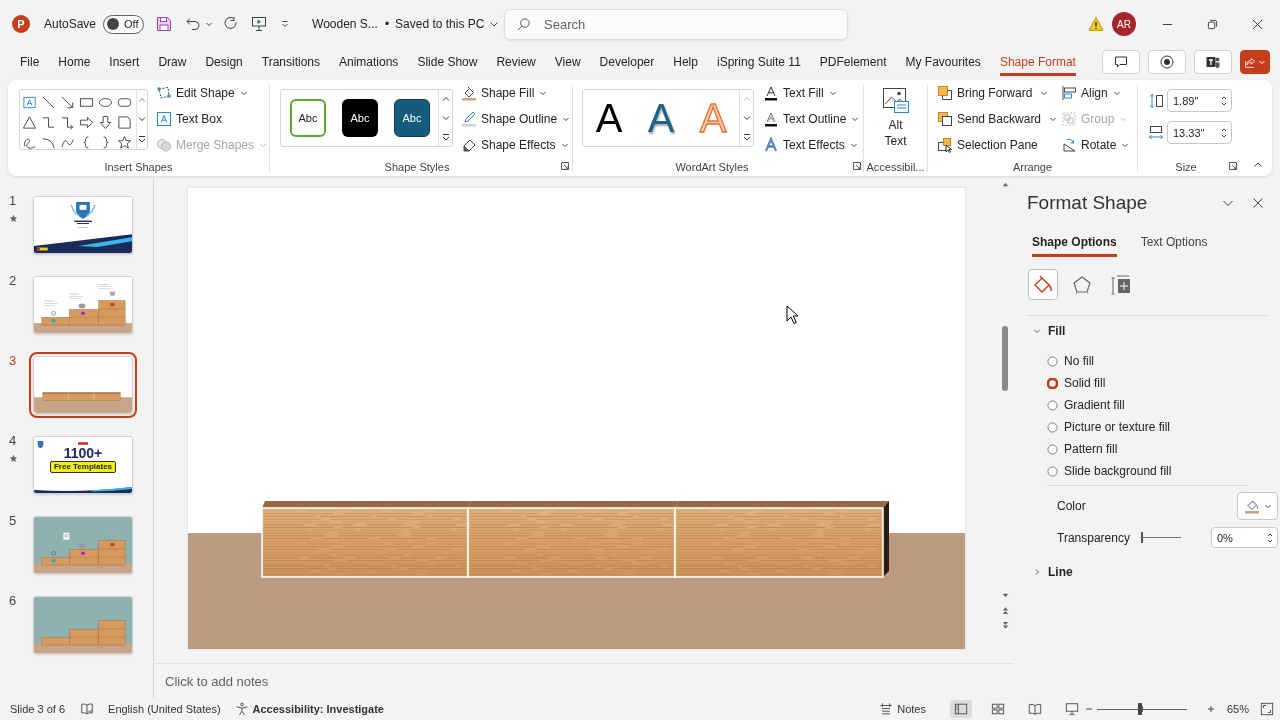  I want to click on warning-icon, so click(1096, 24).